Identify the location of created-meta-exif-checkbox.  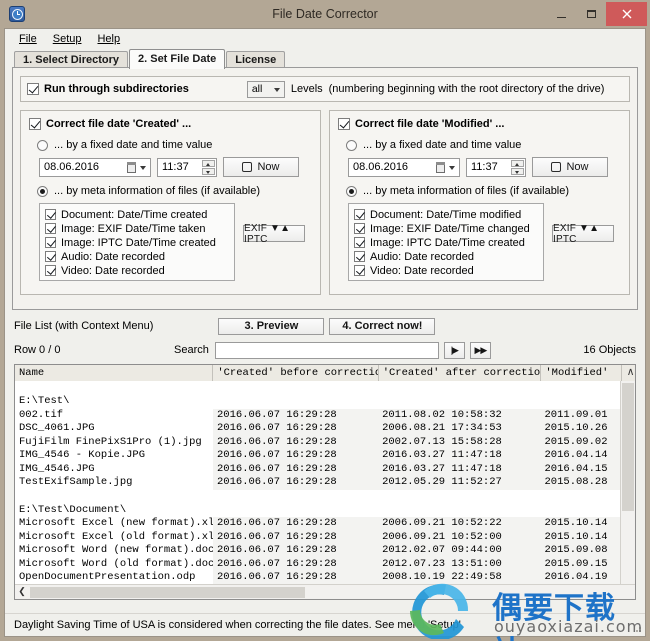
(50, 228).